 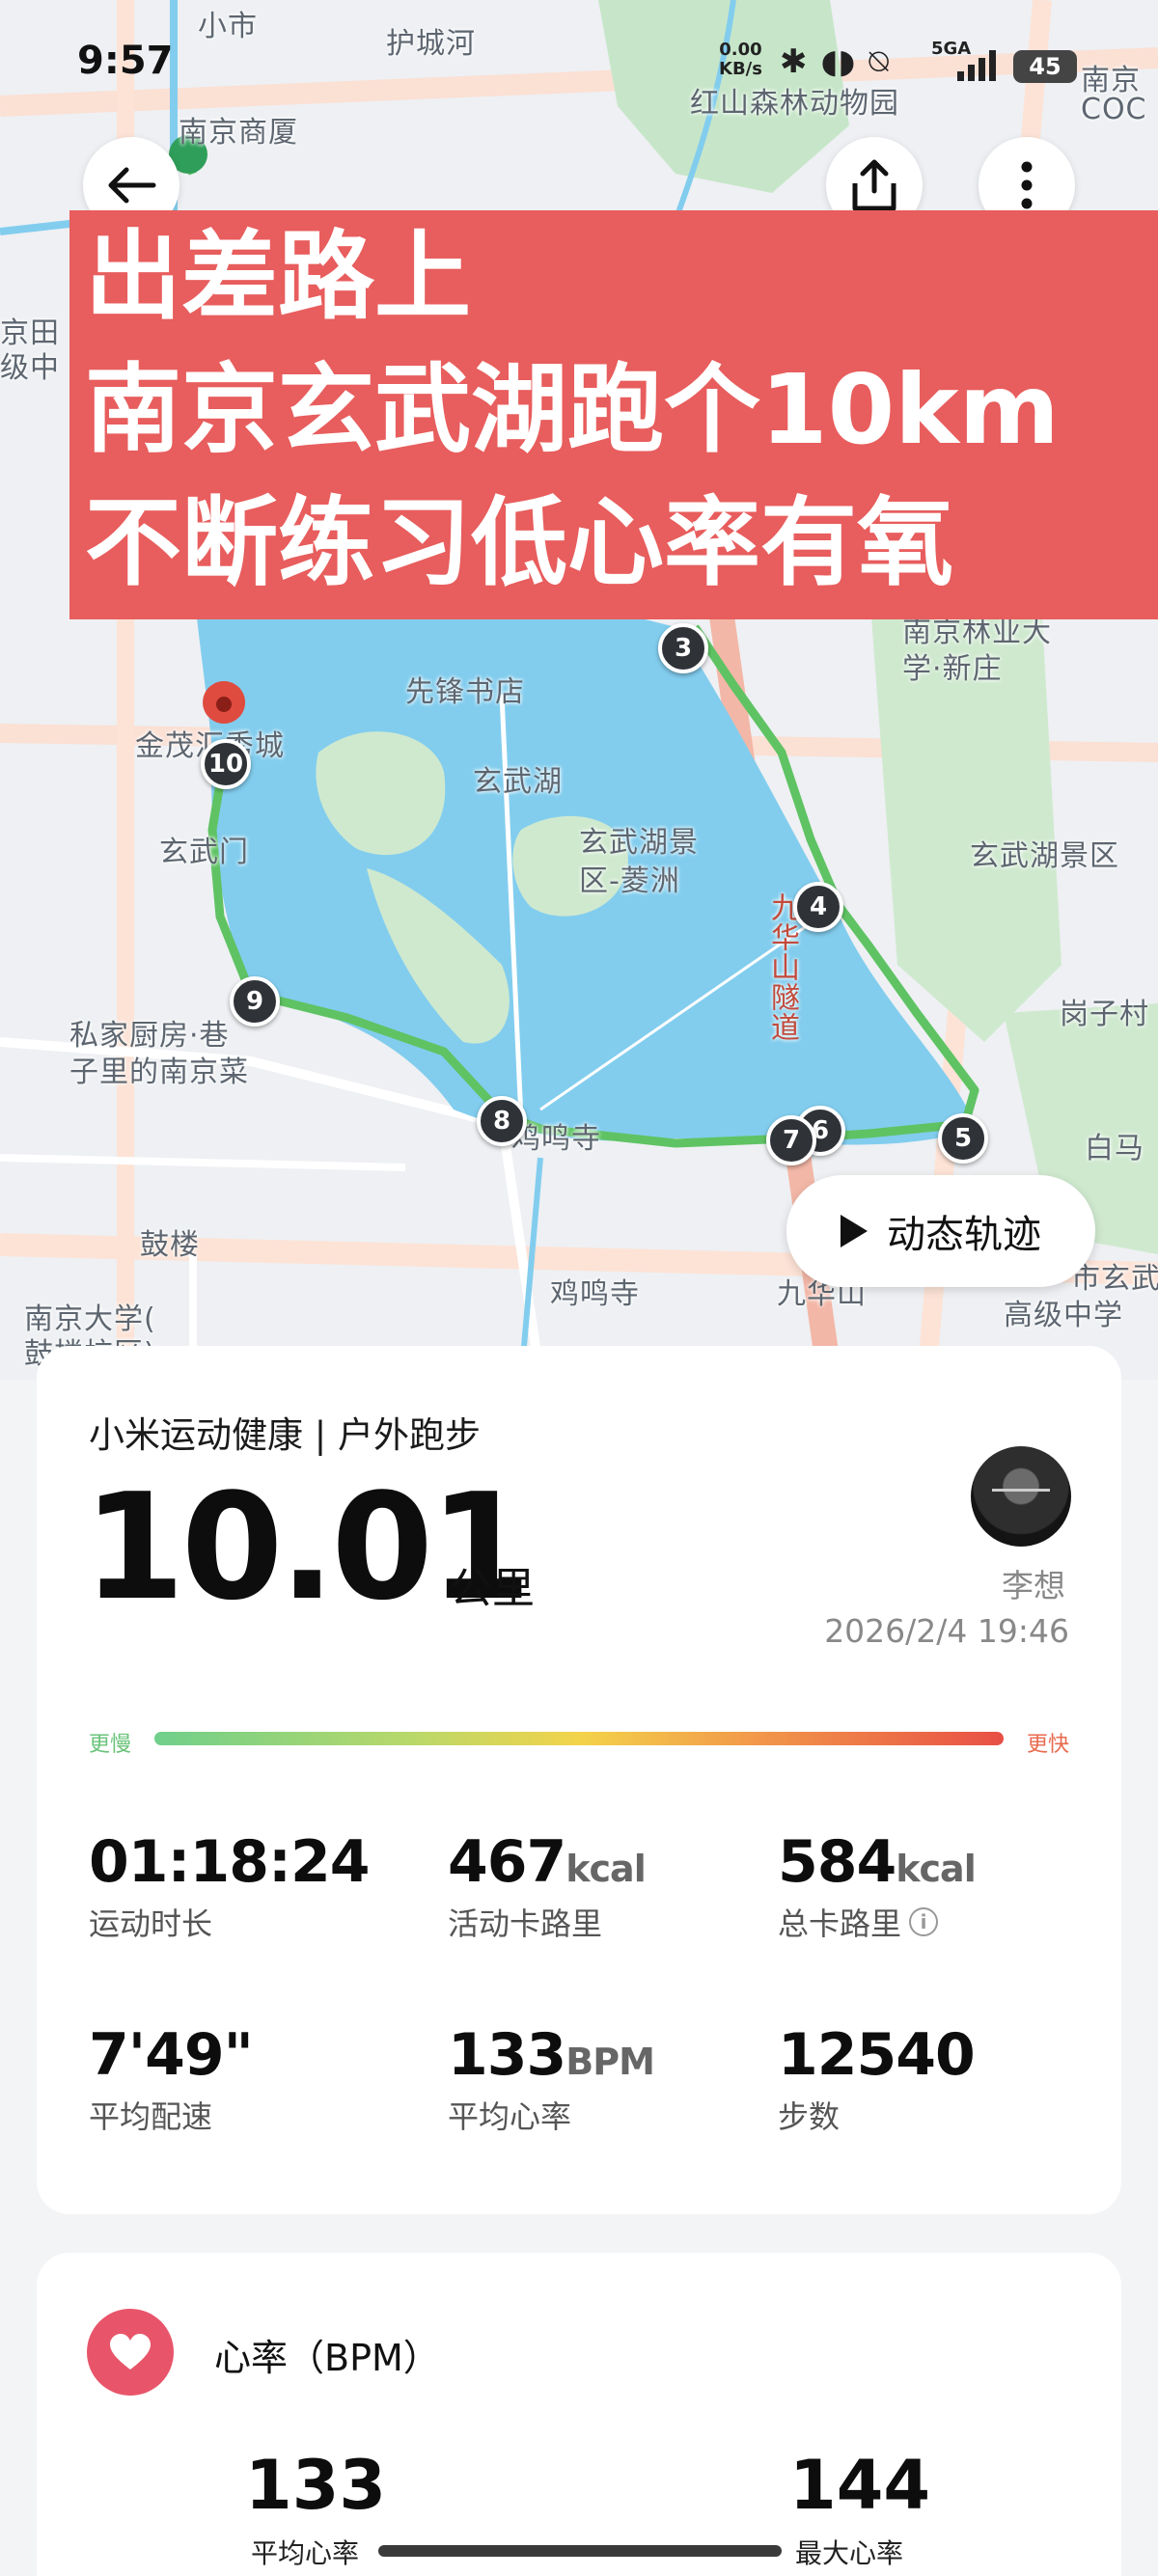 I want to click on km-marker: 7, so click(x=791, y=1140).